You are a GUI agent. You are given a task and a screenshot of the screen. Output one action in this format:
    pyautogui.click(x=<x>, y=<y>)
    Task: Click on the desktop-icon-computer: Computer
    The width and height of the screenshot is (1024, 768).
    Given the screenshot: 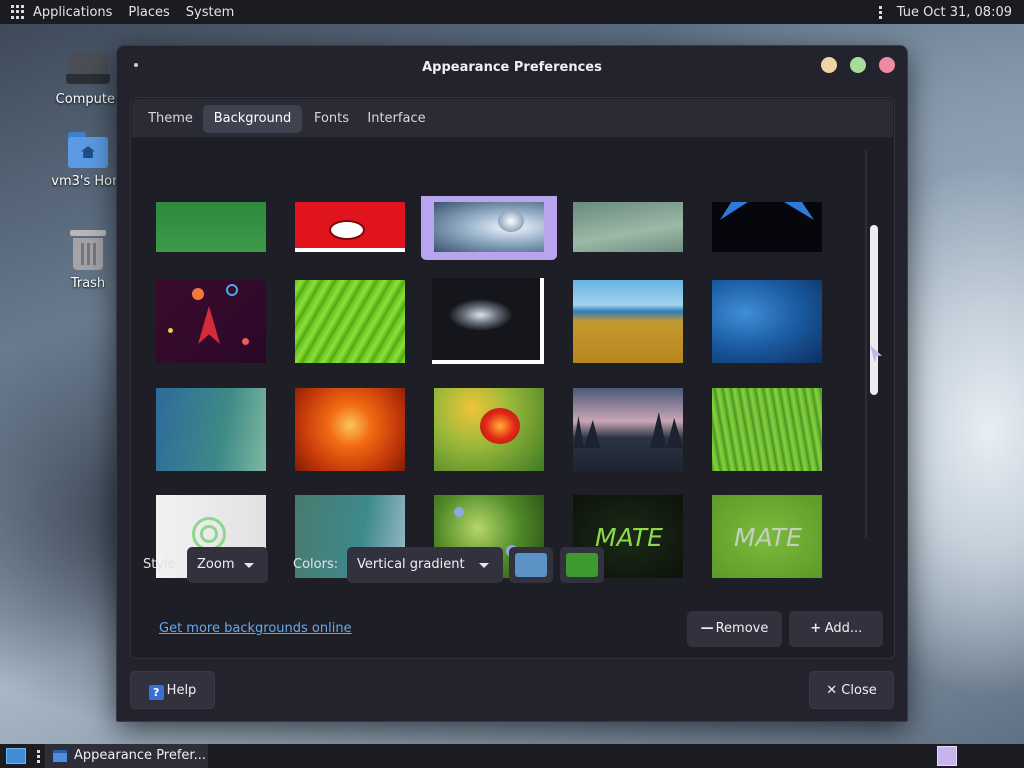 What is the action you would take?
    pyautogui.click(x=88, y=79)
    